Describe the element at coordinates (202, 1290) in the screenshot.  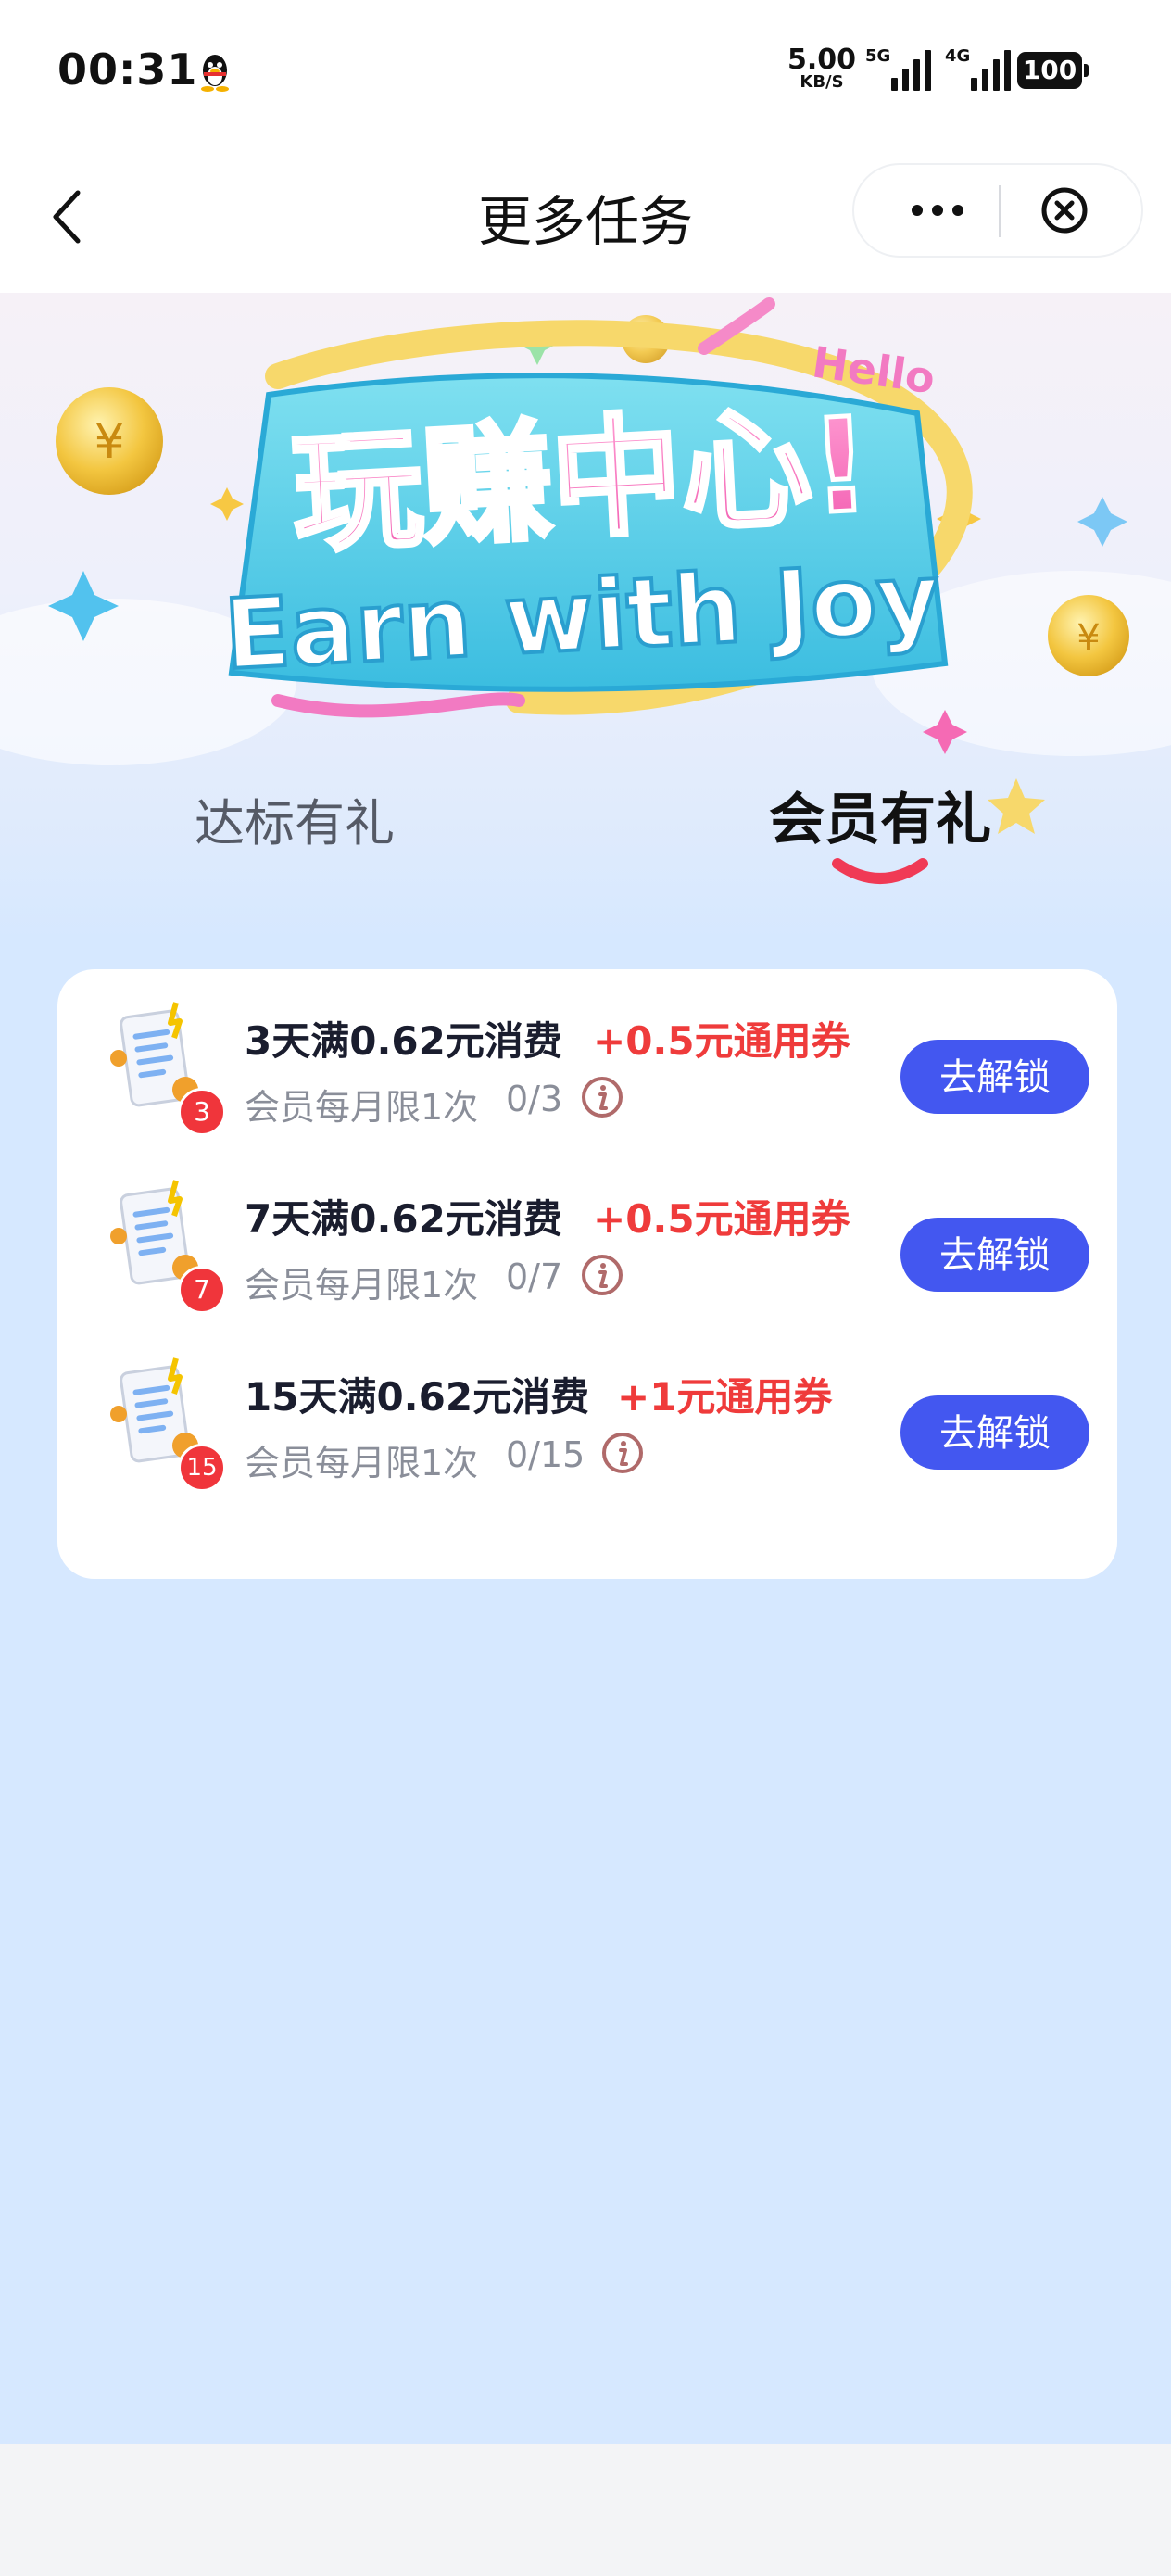
I see `task-day-badge: 7` at that location.